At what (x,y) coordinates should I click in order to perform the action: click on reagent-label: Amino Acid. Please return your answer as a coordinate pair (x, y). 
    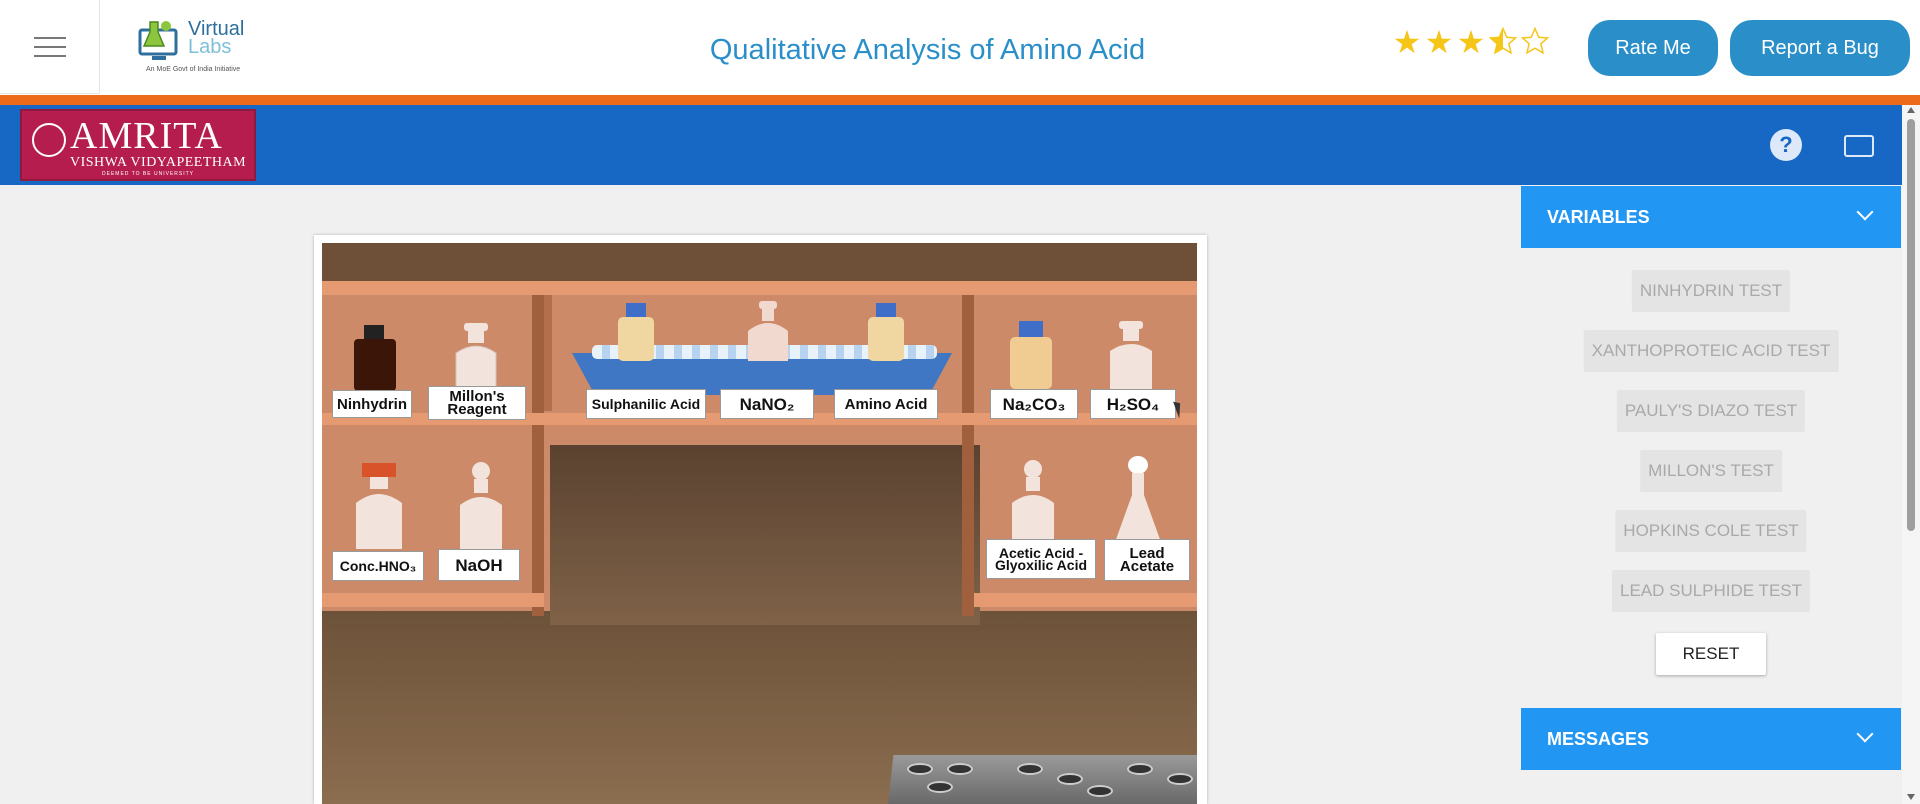
    Looking at the image, I should click on (886, 404).